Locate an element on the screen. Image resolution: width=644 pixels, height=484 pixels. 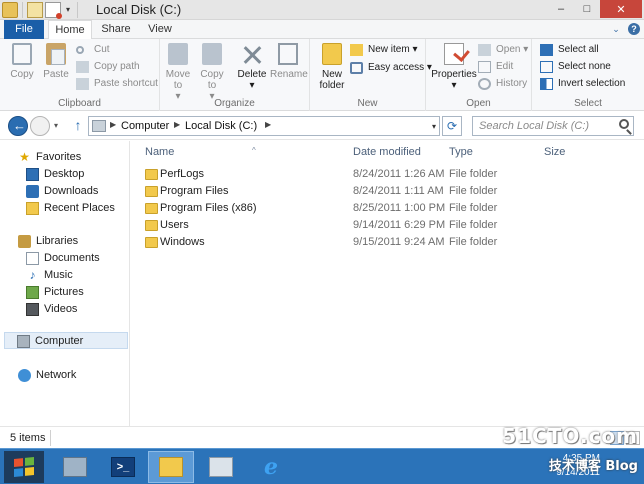
window-controls: – □ ✕ is located at coordinates (595, 9).